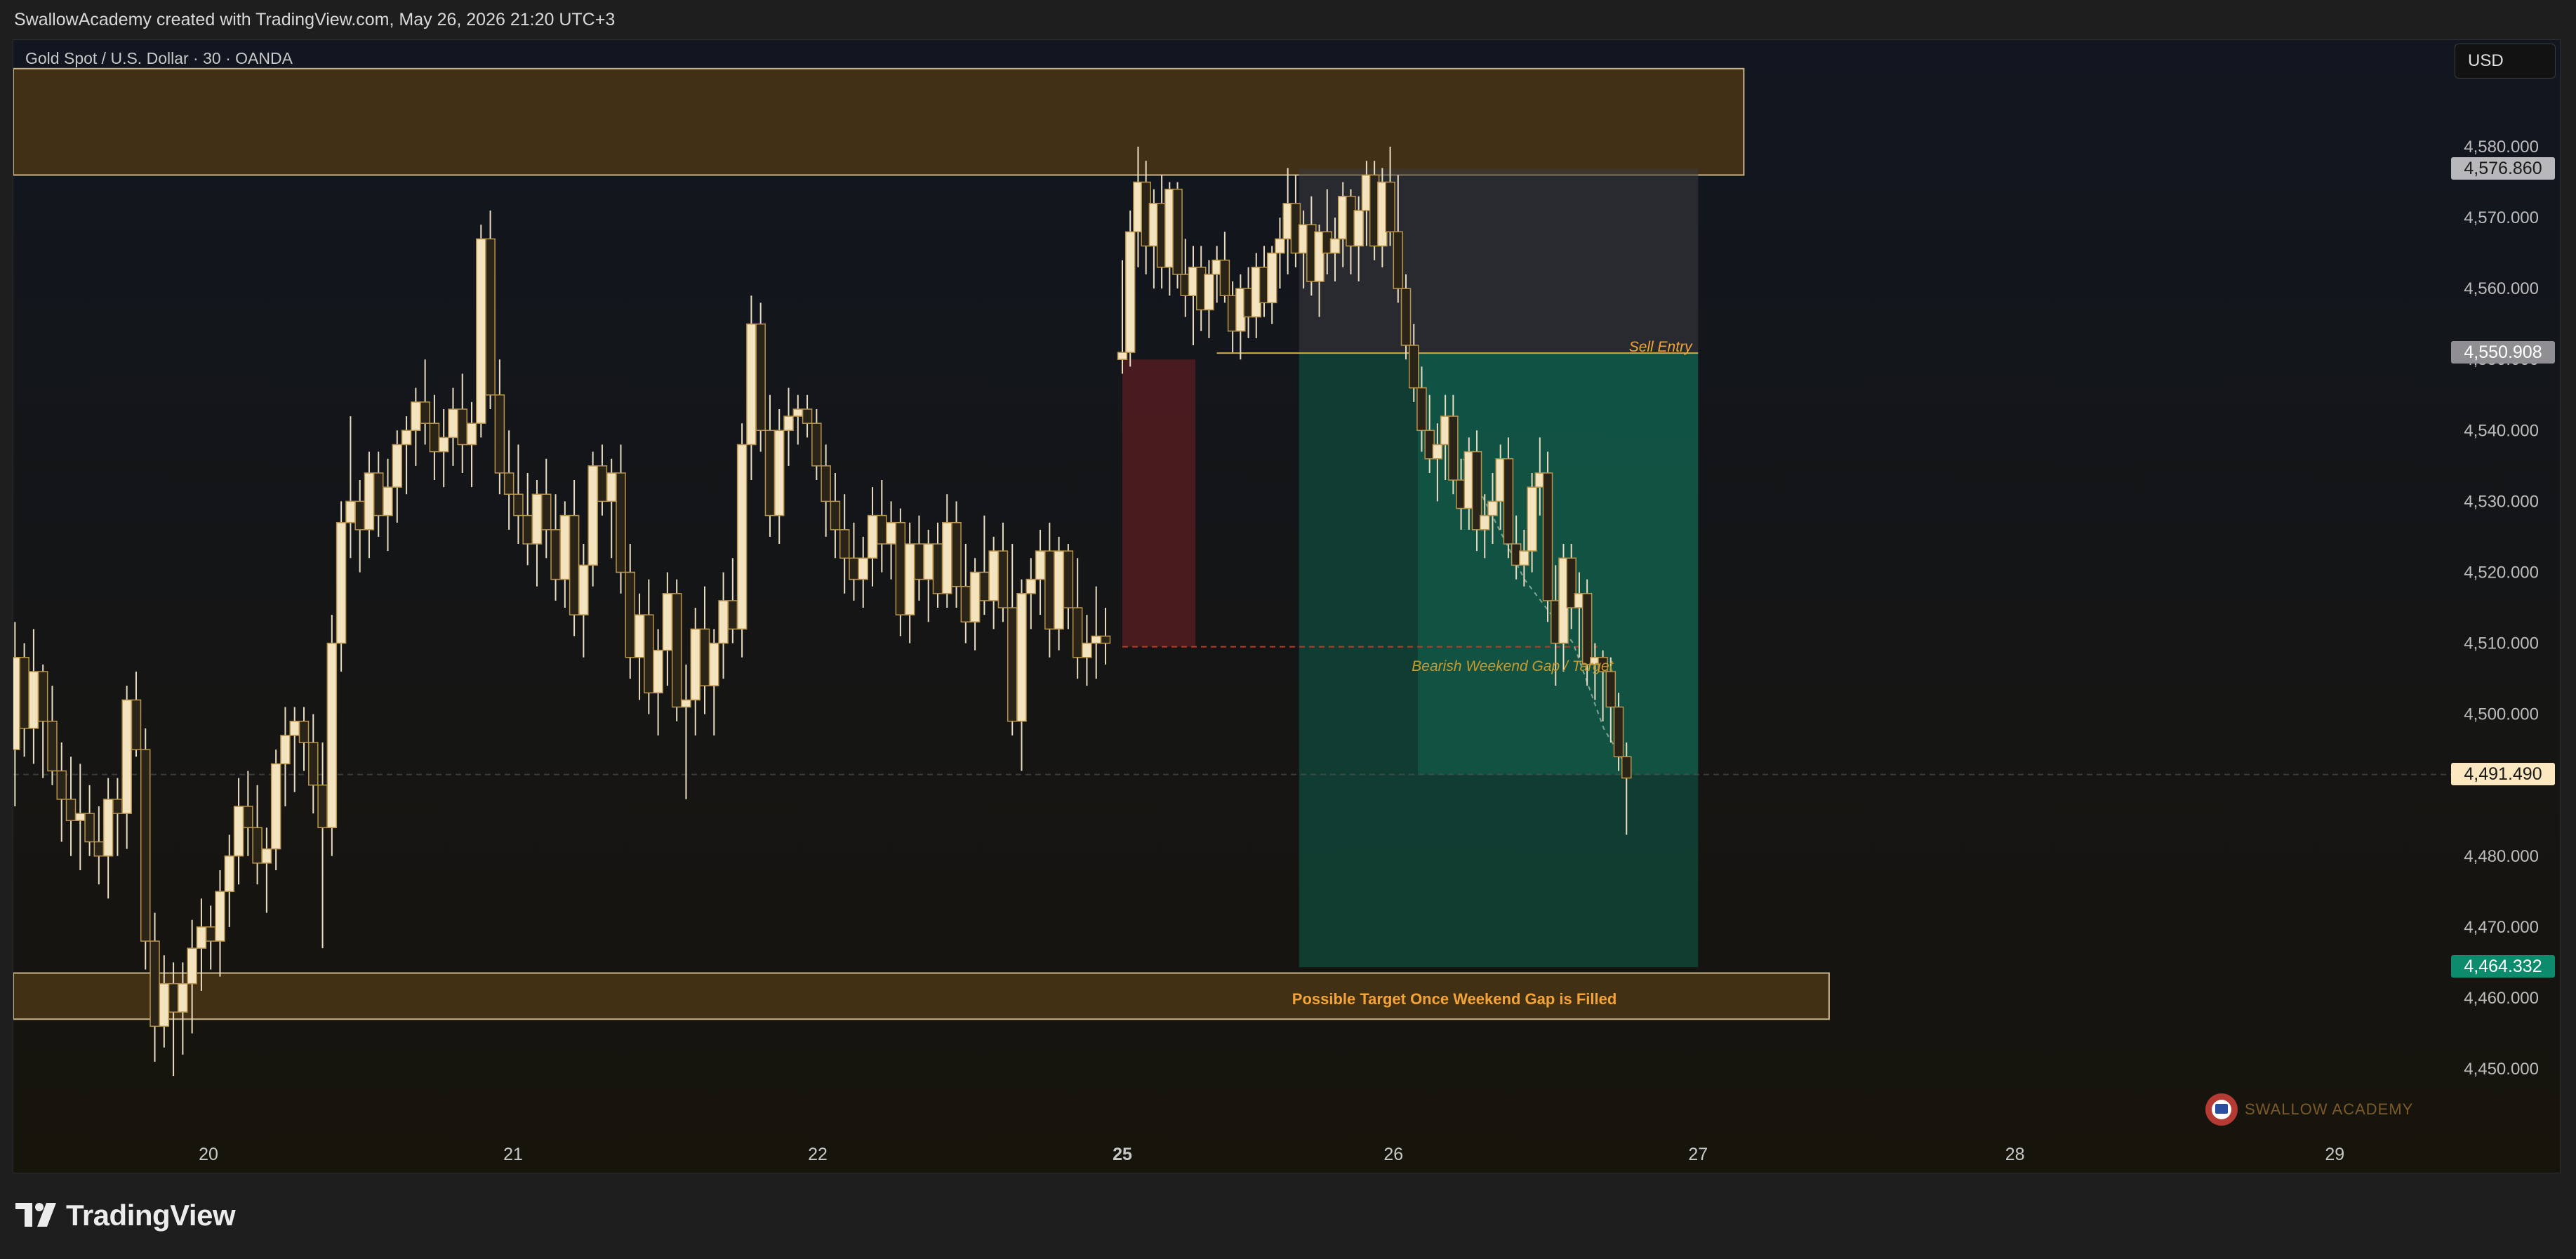 This screenshot has width=2576, height=1259. I want to click on time-tick-label: 28, so click(2015, 1155).